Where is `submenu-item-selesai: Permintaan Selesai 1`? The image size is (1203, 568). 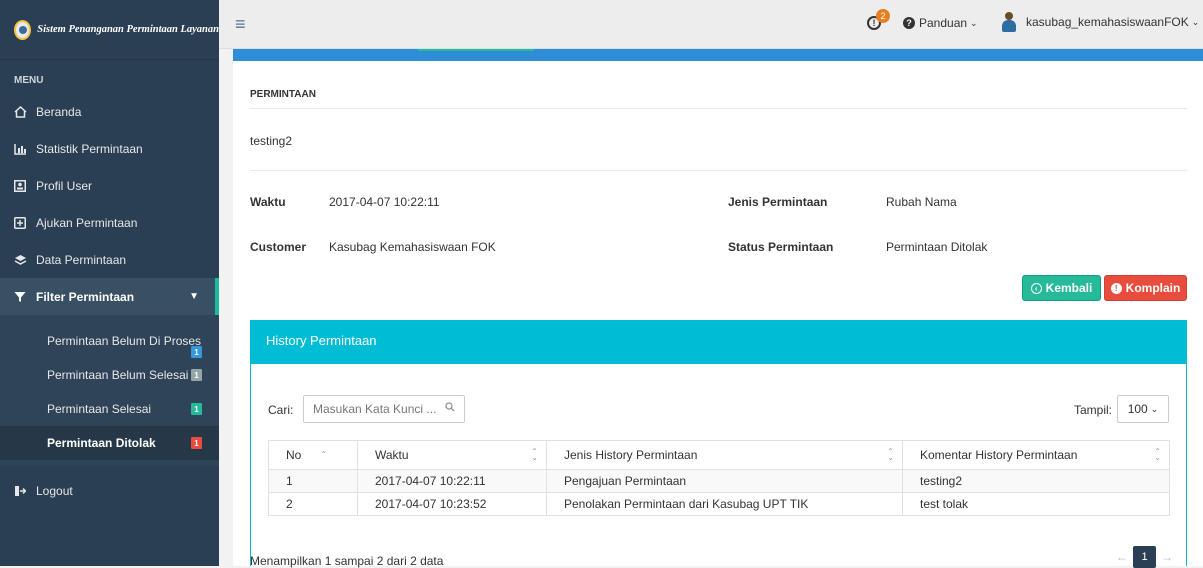
submenu-item-selesai: Permintaan Selesai 1 is located at coordinates (109, 409).